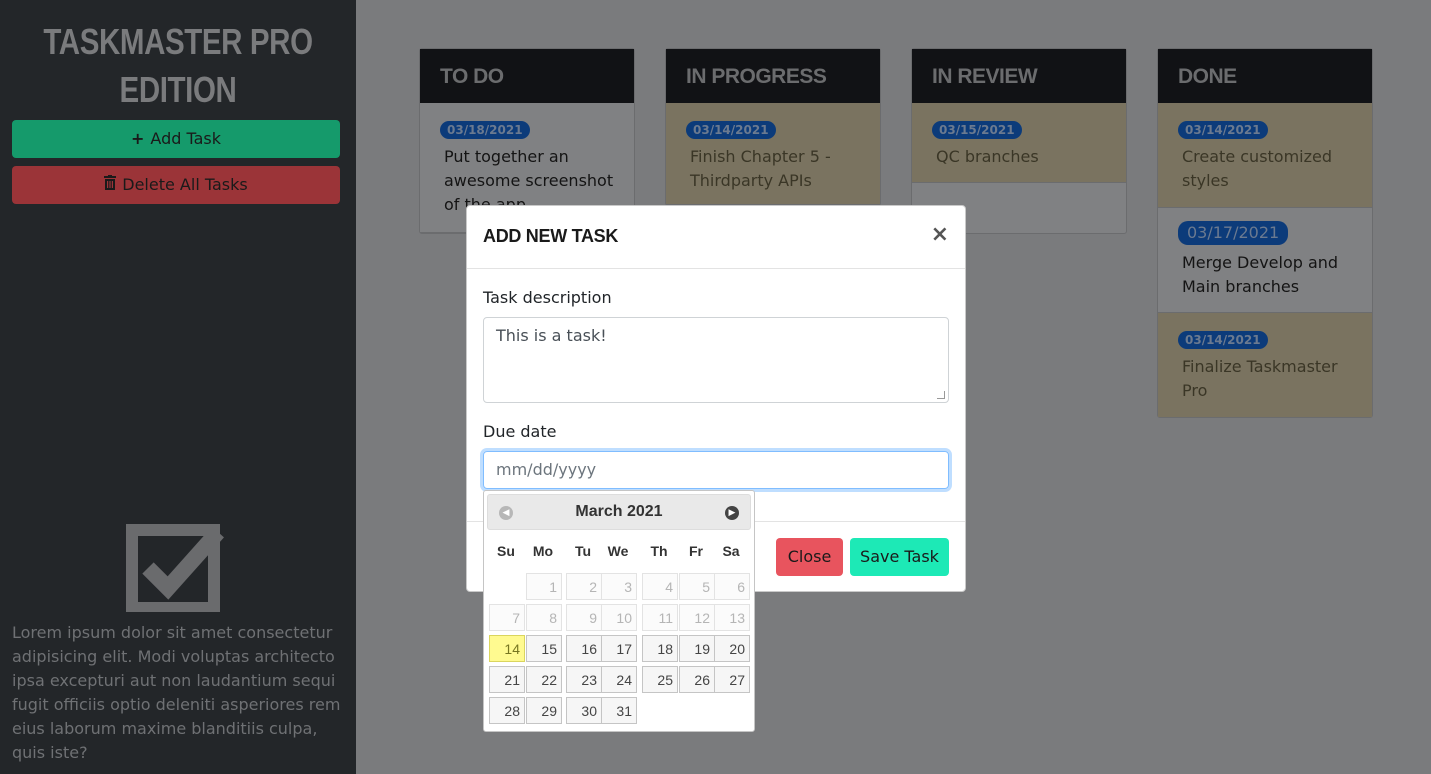  Describe the element at coordinates (584, 679) in the screenshot. I see `calendar-day: 23` at that location.